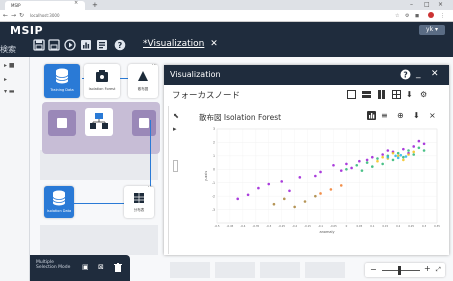 The width and height of the screenshot is (453, 281). Describe the element at coordinates (206, 176) in the screenshot. I see `y-axis-label: y-axis` at that location.